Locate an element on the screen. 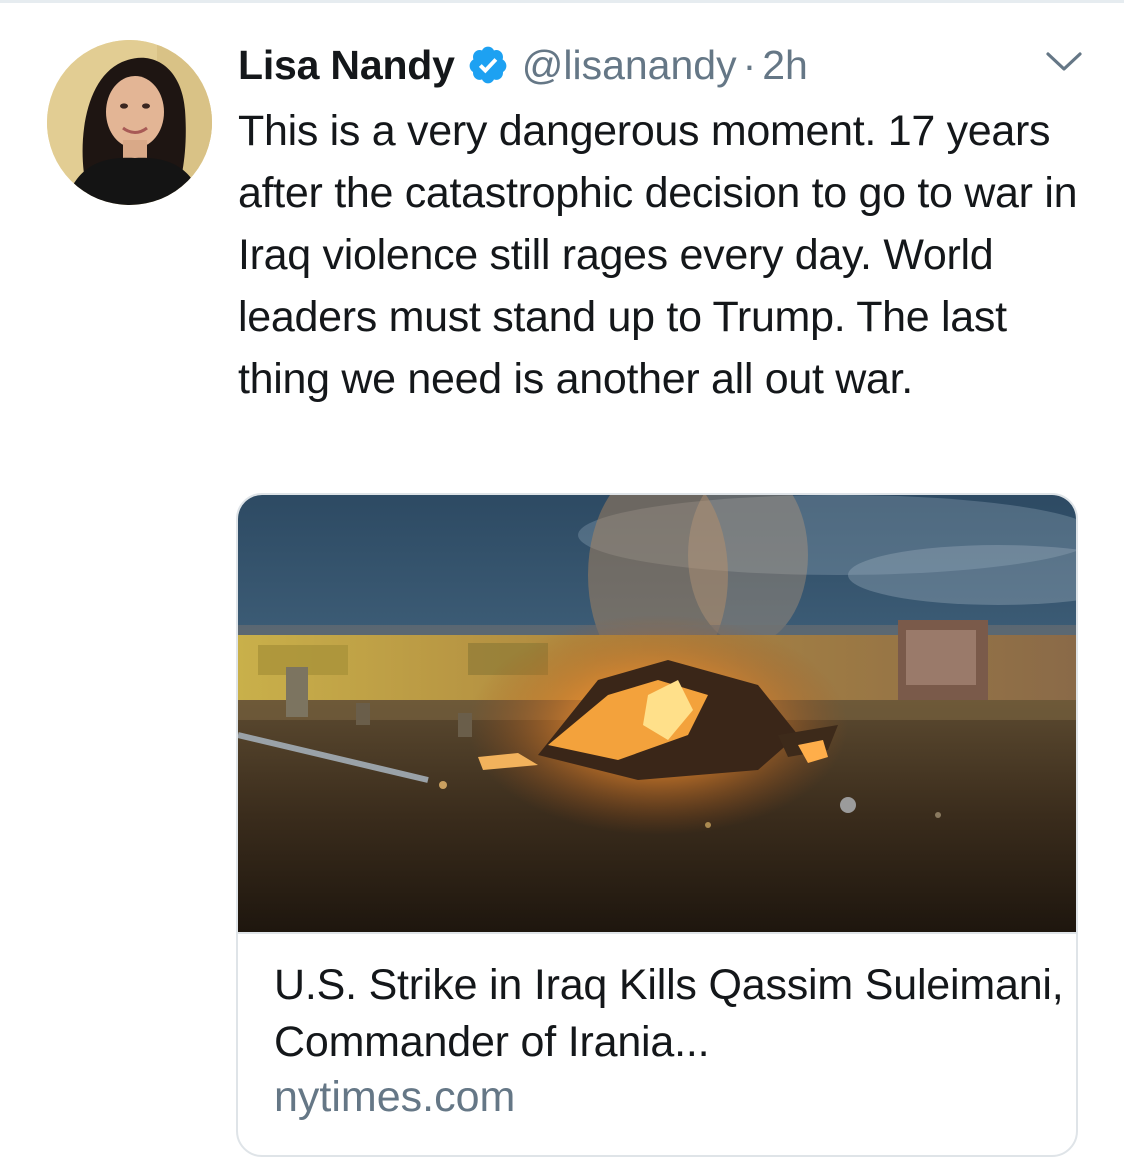 This screenshot has width=1124, height=1157. chevron-down-icon is located at coordinates (1064, 62).